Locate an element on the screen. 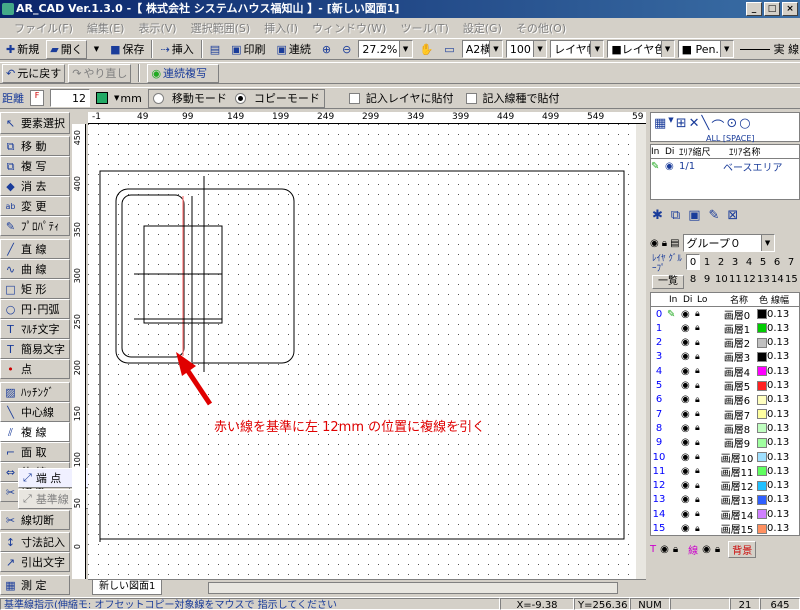  linetype-paste-checkbox is located at coordinates (471, 98).